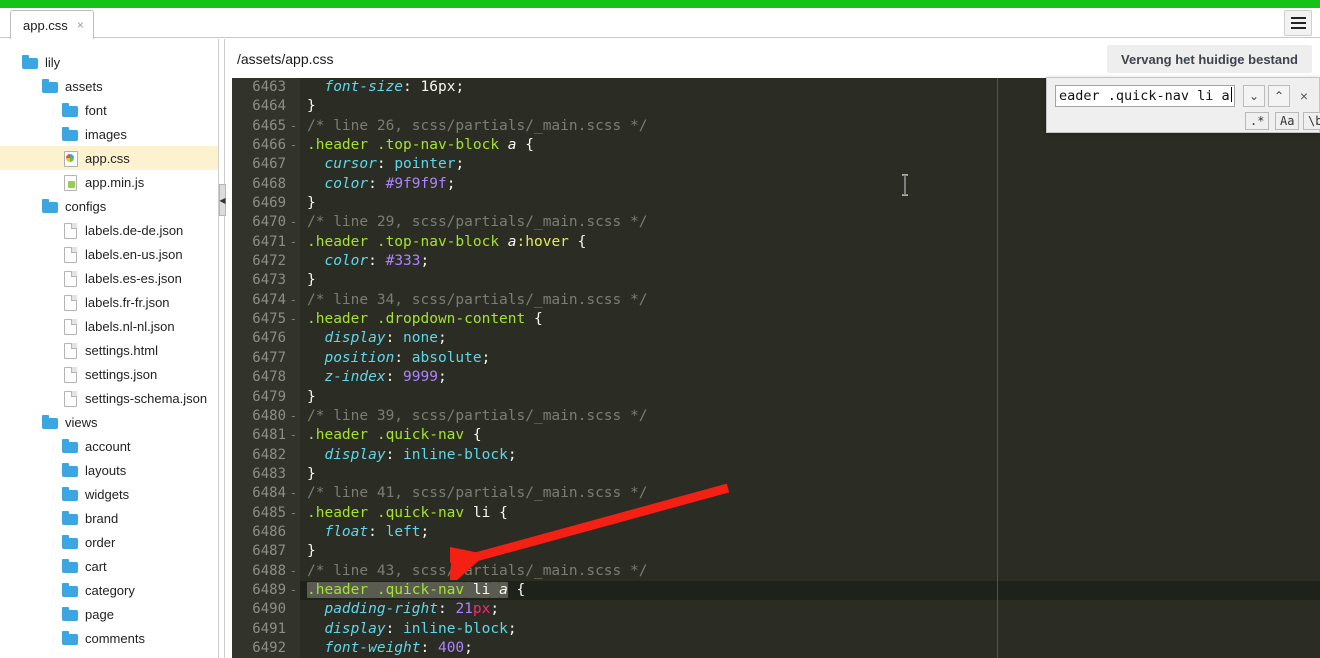  What do you see at coordinates (266, 261) in the screenshot?
I see `line-number: 6472` at bounding box center [266, 261].